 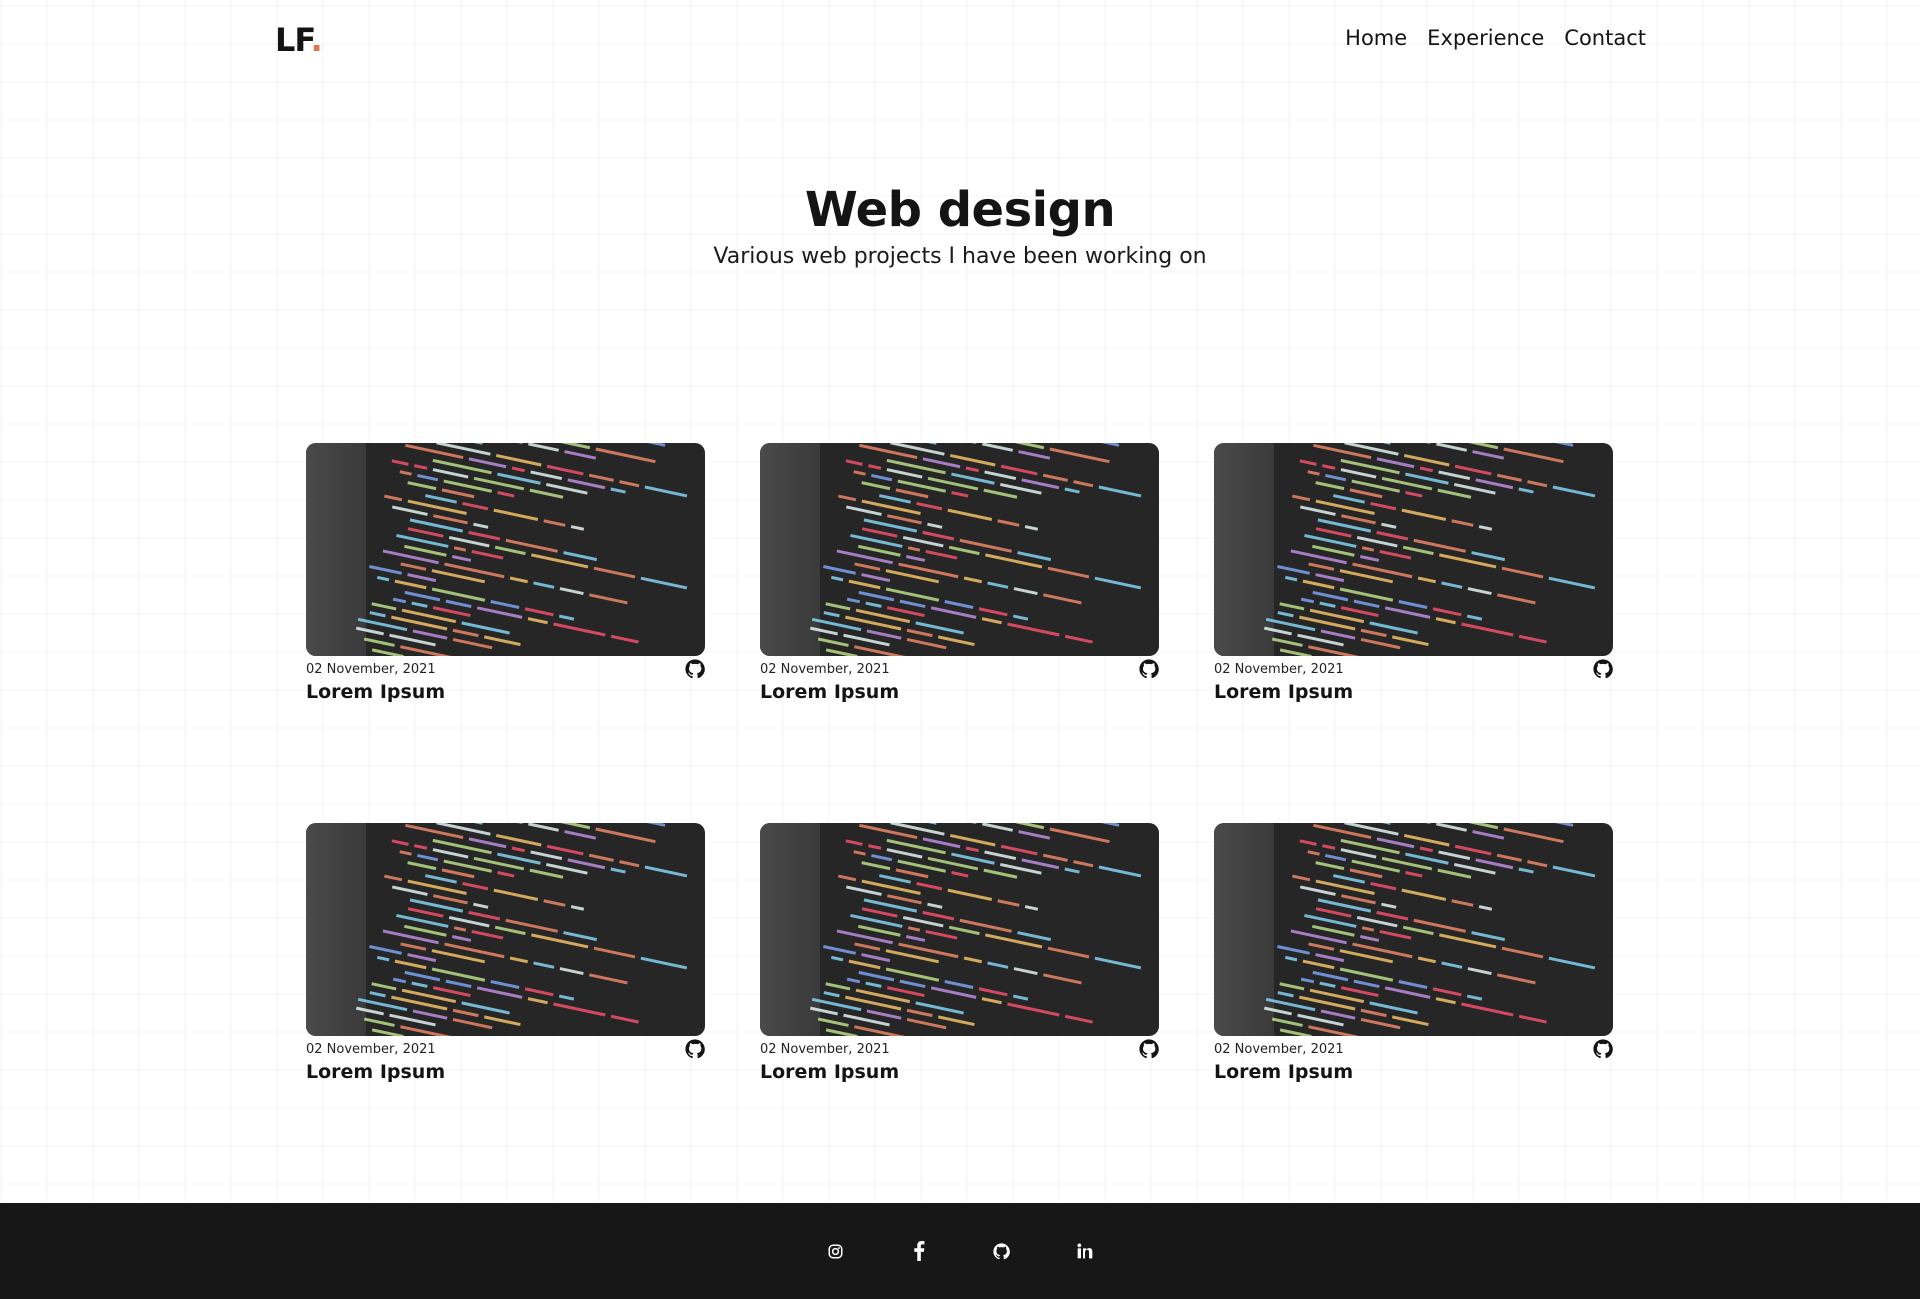 What do you see at coordinates (836, 1251) in the screenshot?
I see `instagram-icon` at bounding box center [836, 1251].